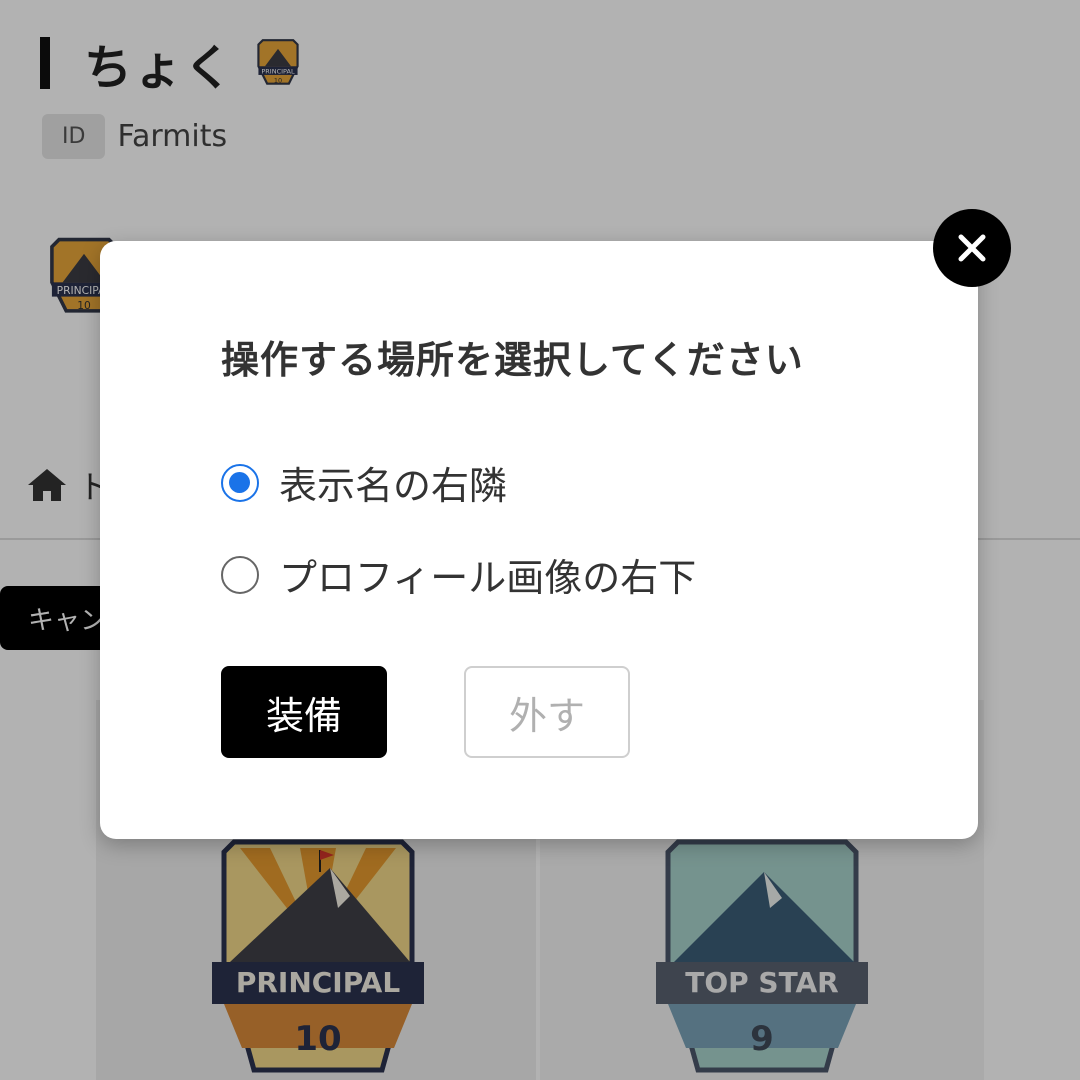  I want to click on dialog-title: 操作する場所を選択してください, so click(512, 360).